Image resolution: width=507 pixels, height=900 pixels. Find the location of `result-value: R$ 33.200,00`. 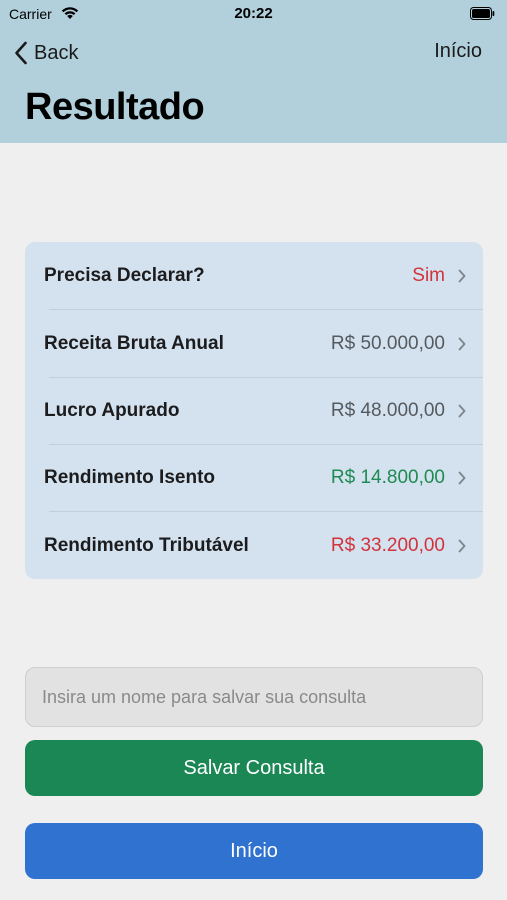

result-value: R$ 33.200,00 is located at coordinates (387, 545).